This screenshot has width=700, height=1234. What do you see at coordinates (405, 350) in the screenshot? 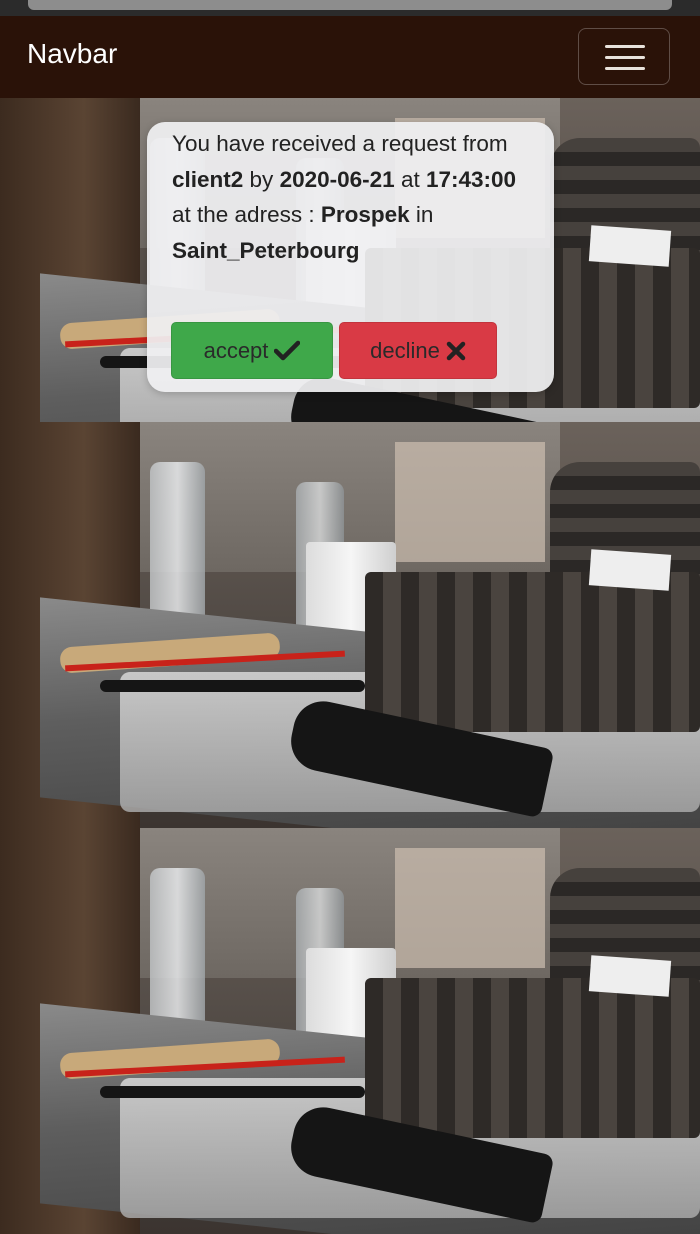
I see `decline-label: decline` at bounding box center [405, 350].